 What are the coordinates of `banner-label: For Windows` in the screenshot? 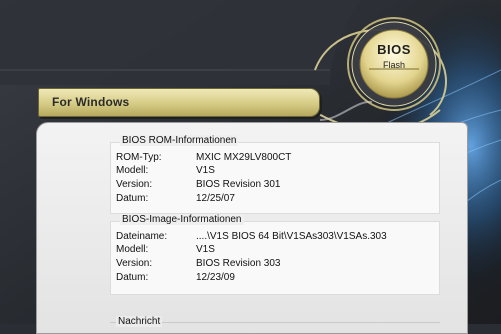 It's located at (91, 102).